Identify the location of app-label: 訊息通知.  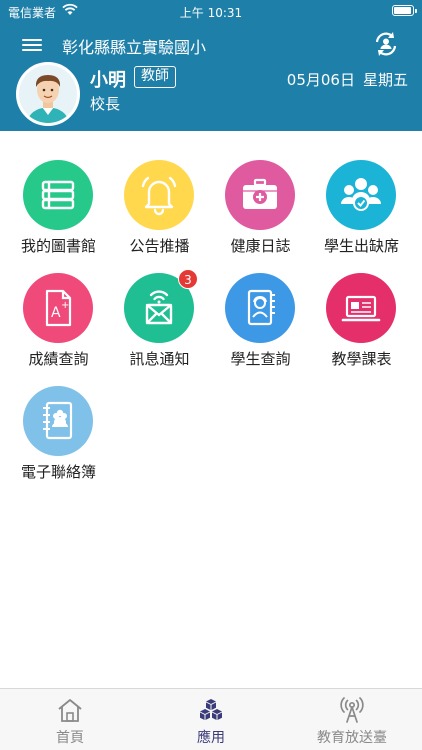
(159, 359).